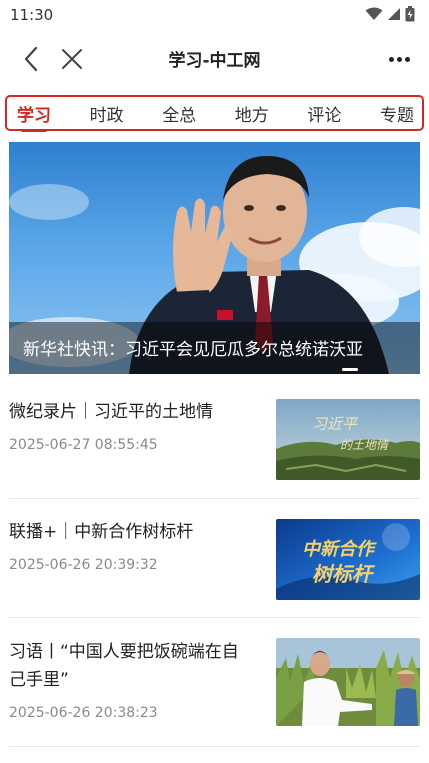 The image size is (429, 763). Describe the element at coordinates (214, 559) in the screenshot. I see `news-item: 联播+｜中新合作树标杆 2025-06-26 20:39:32 中新合作 树标杆` at that location.